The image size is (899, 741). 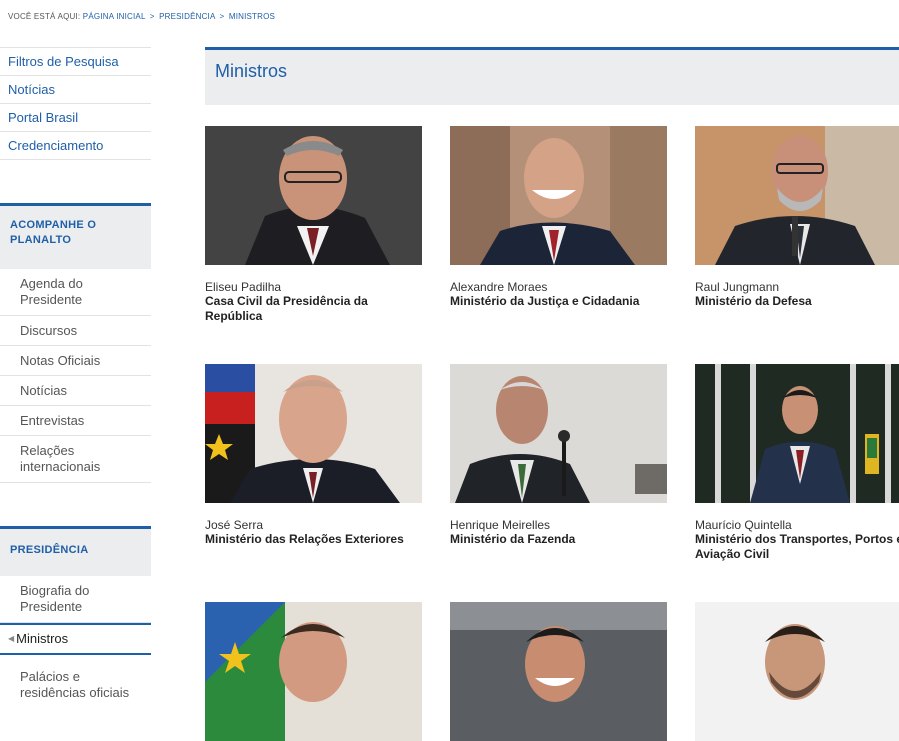 I want to click on minister-ministry: Ministério da Defesa, so click(x=753, y=301).